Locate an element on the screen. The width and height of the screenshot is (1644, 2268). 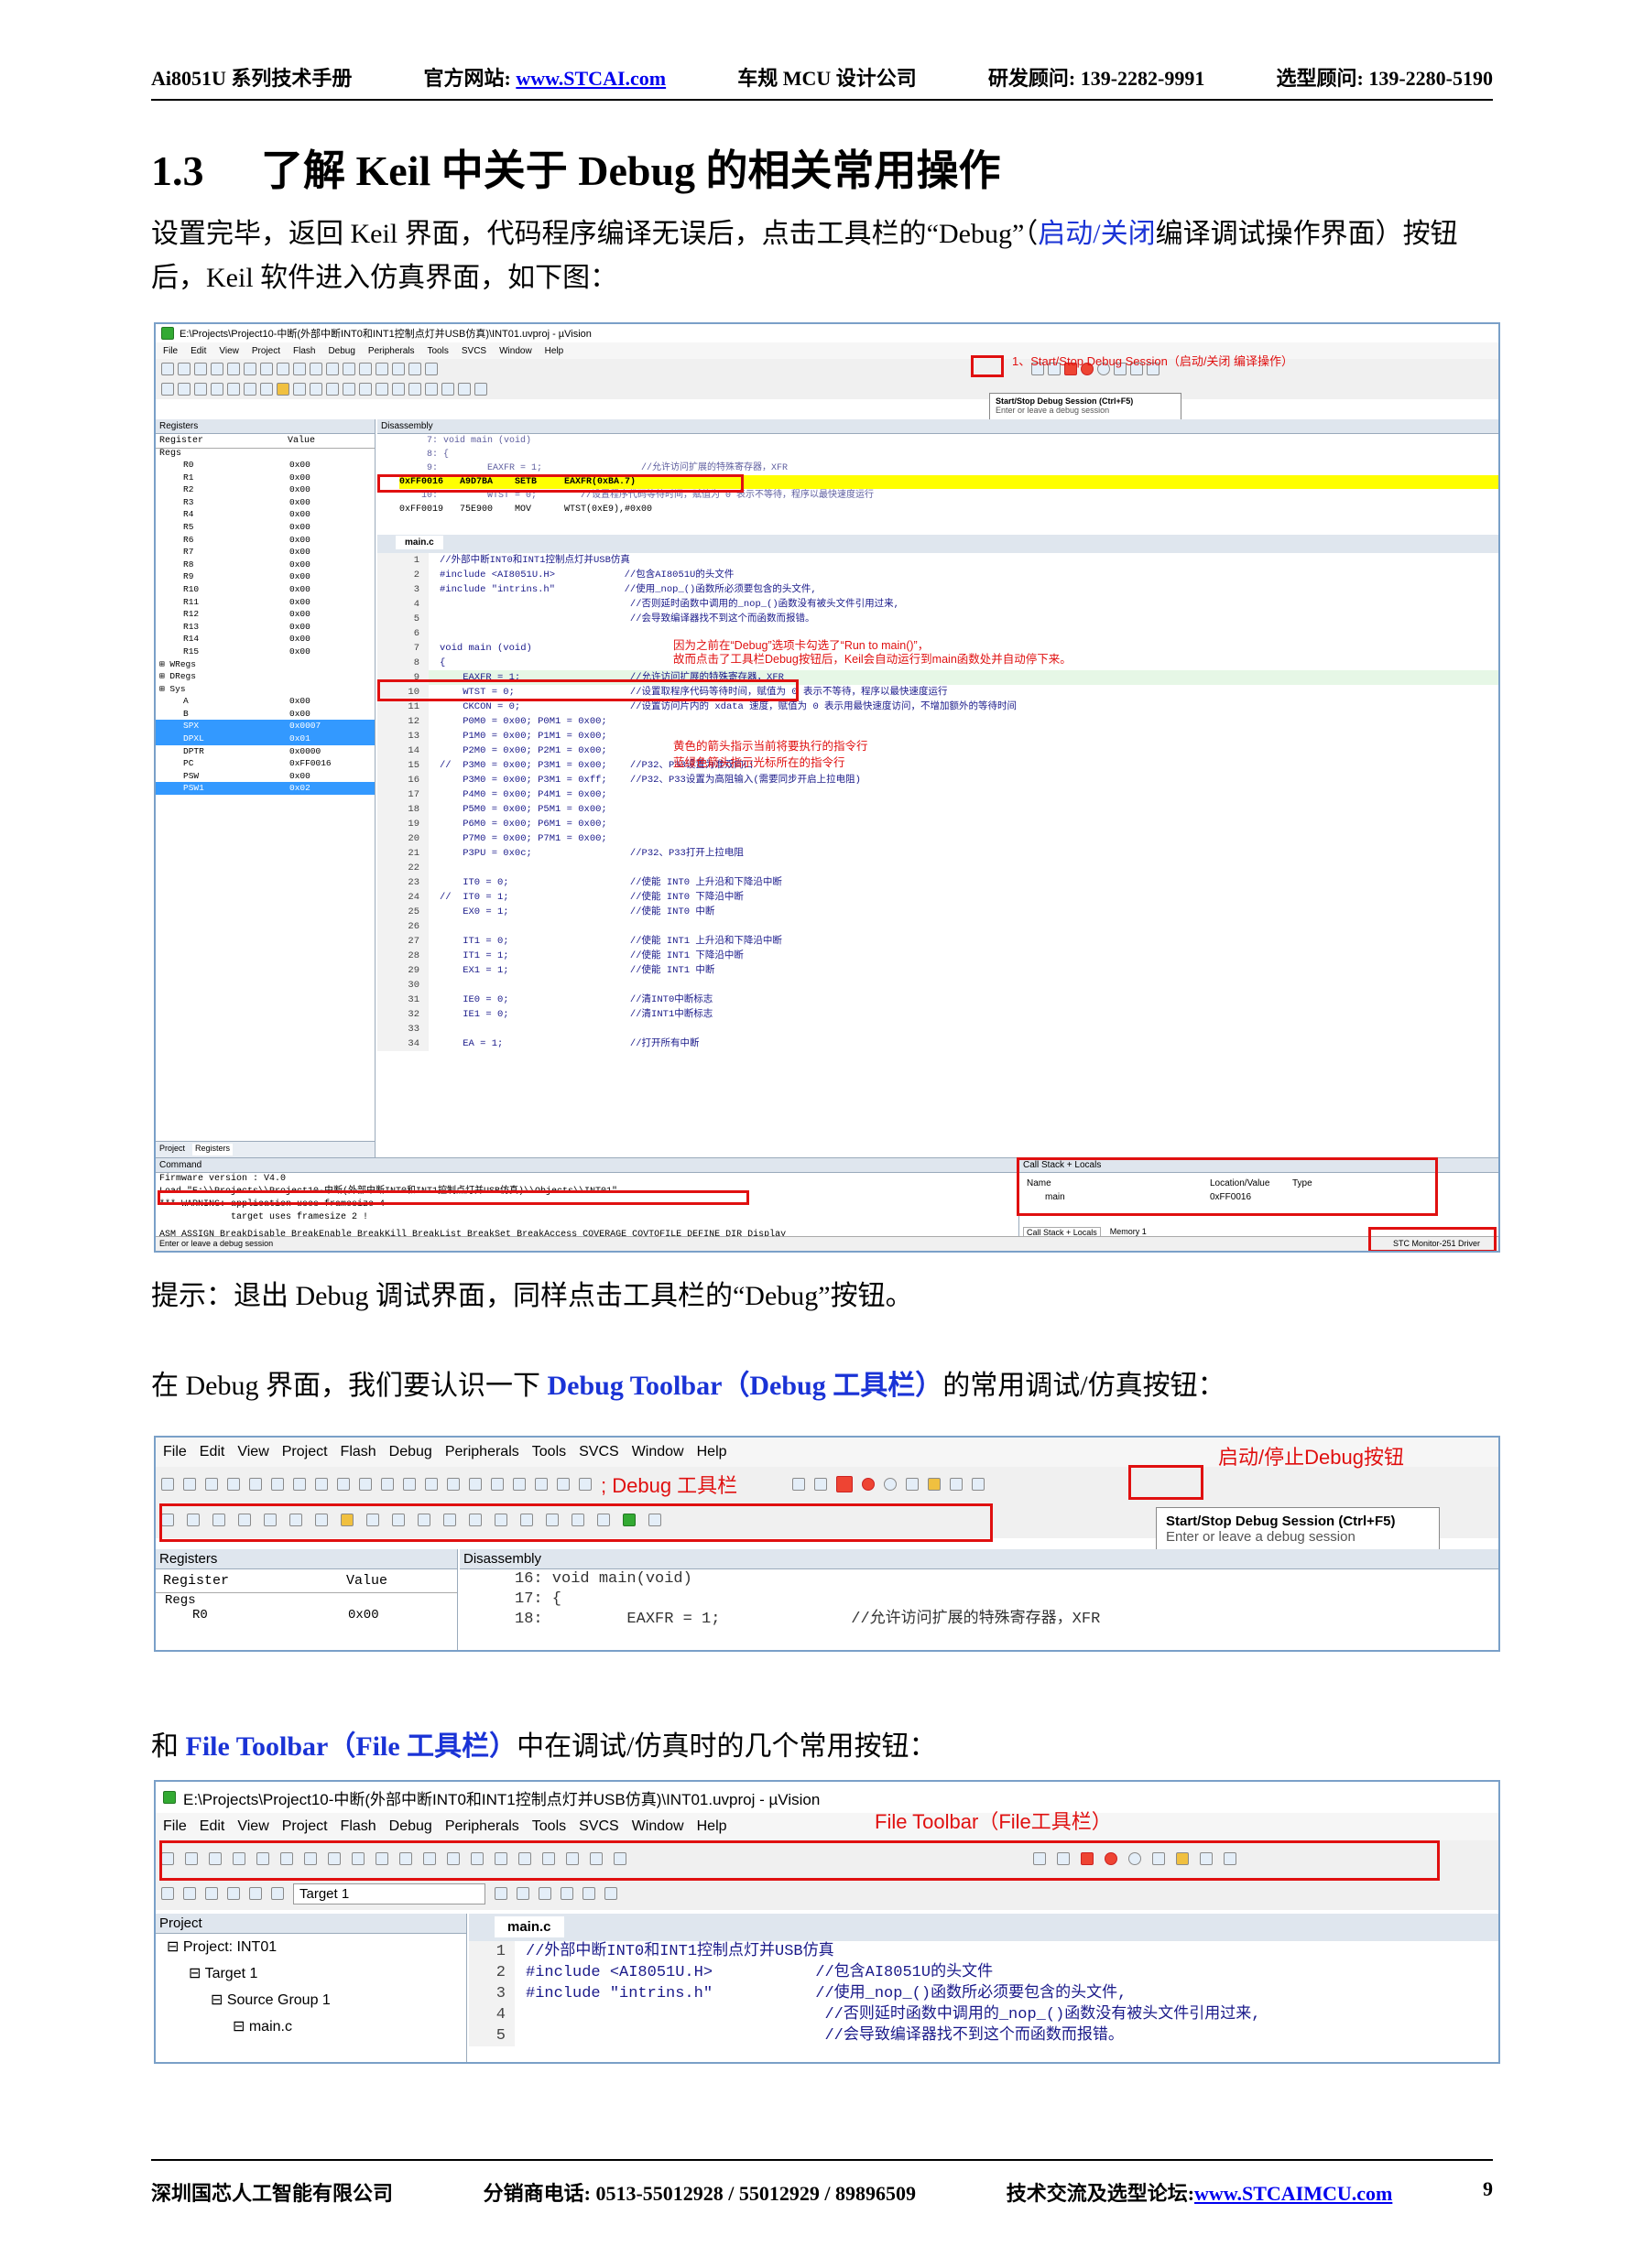
serial-window-icon is located at coordinates (415, 390).